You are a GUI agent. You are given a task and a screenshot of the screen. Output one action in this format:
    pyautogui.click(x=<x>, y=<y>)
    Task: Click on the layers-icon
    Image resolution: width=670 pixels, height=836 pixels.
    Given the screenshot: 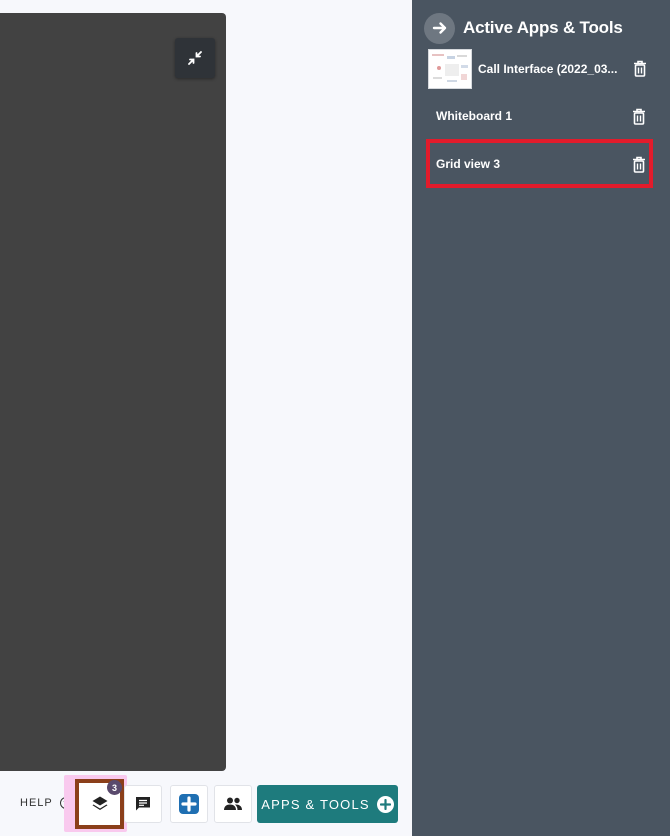 What is the action you would take?
    pyautogui.click(x=99, y=803)
    